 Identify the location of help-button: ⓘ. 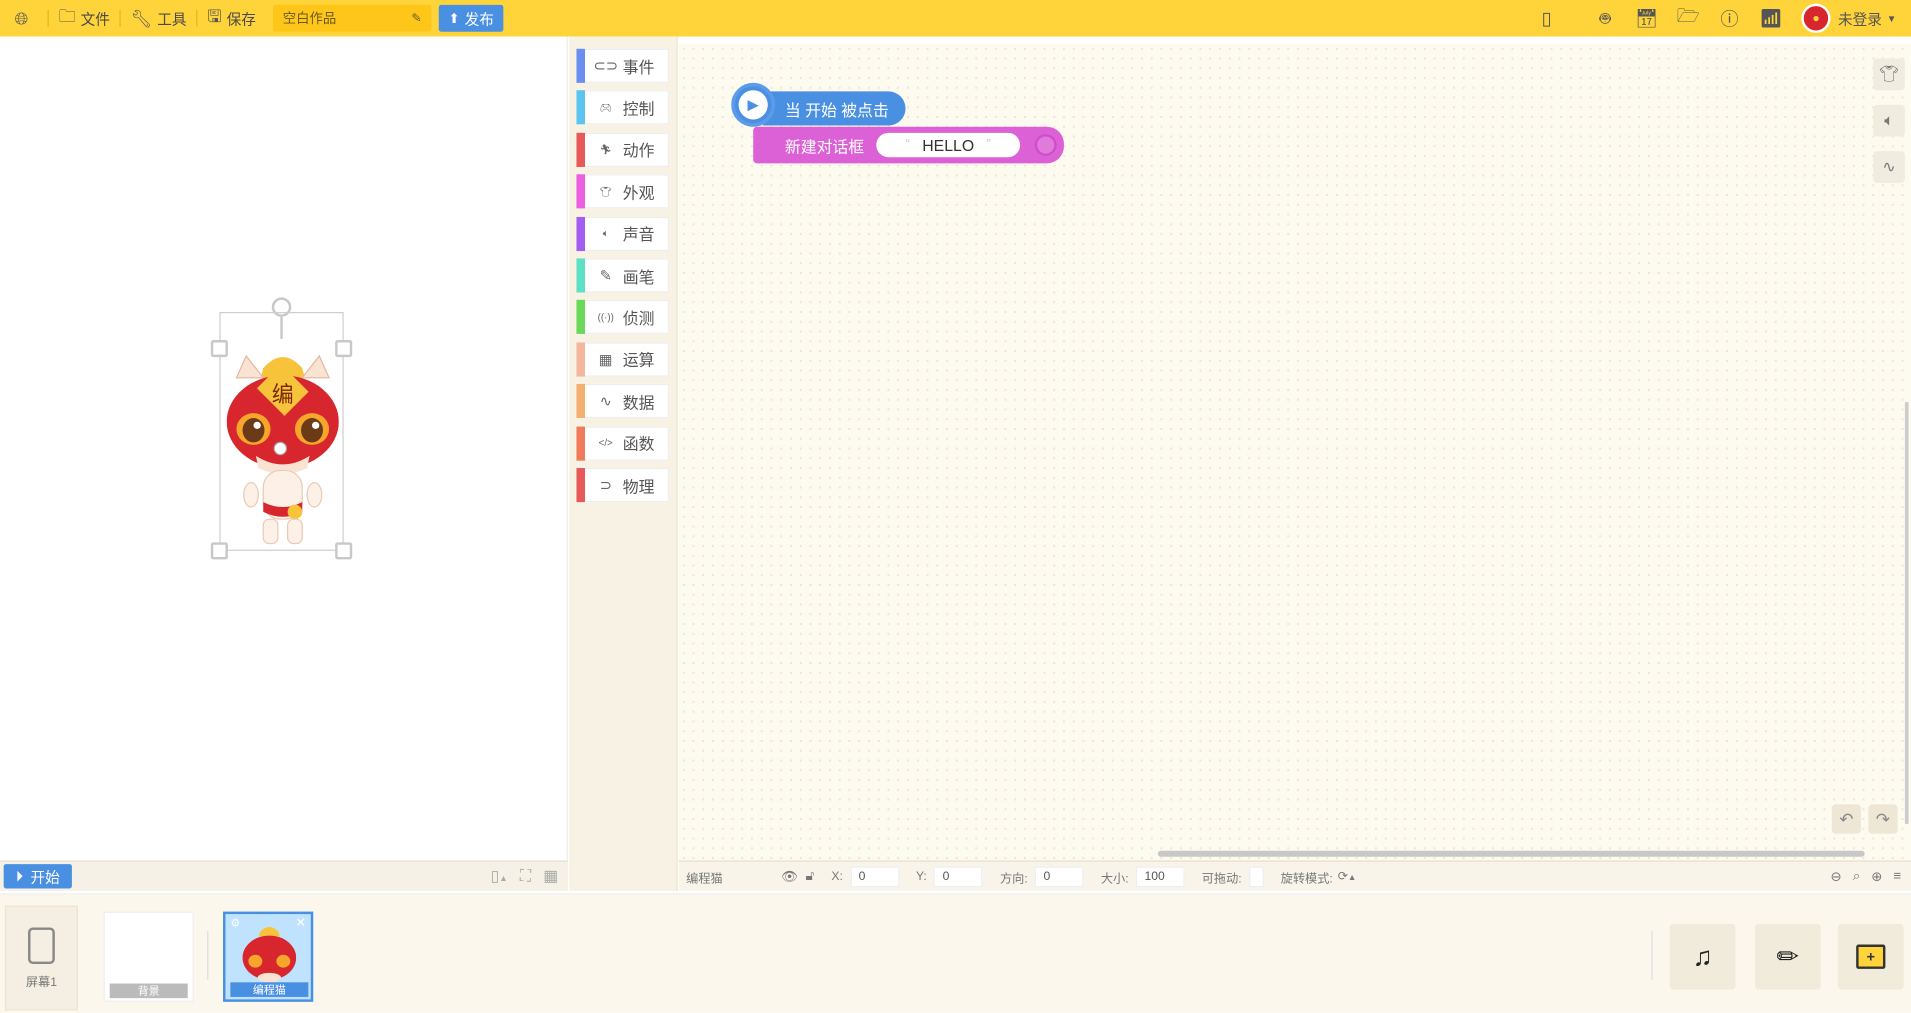
(1729, 18).